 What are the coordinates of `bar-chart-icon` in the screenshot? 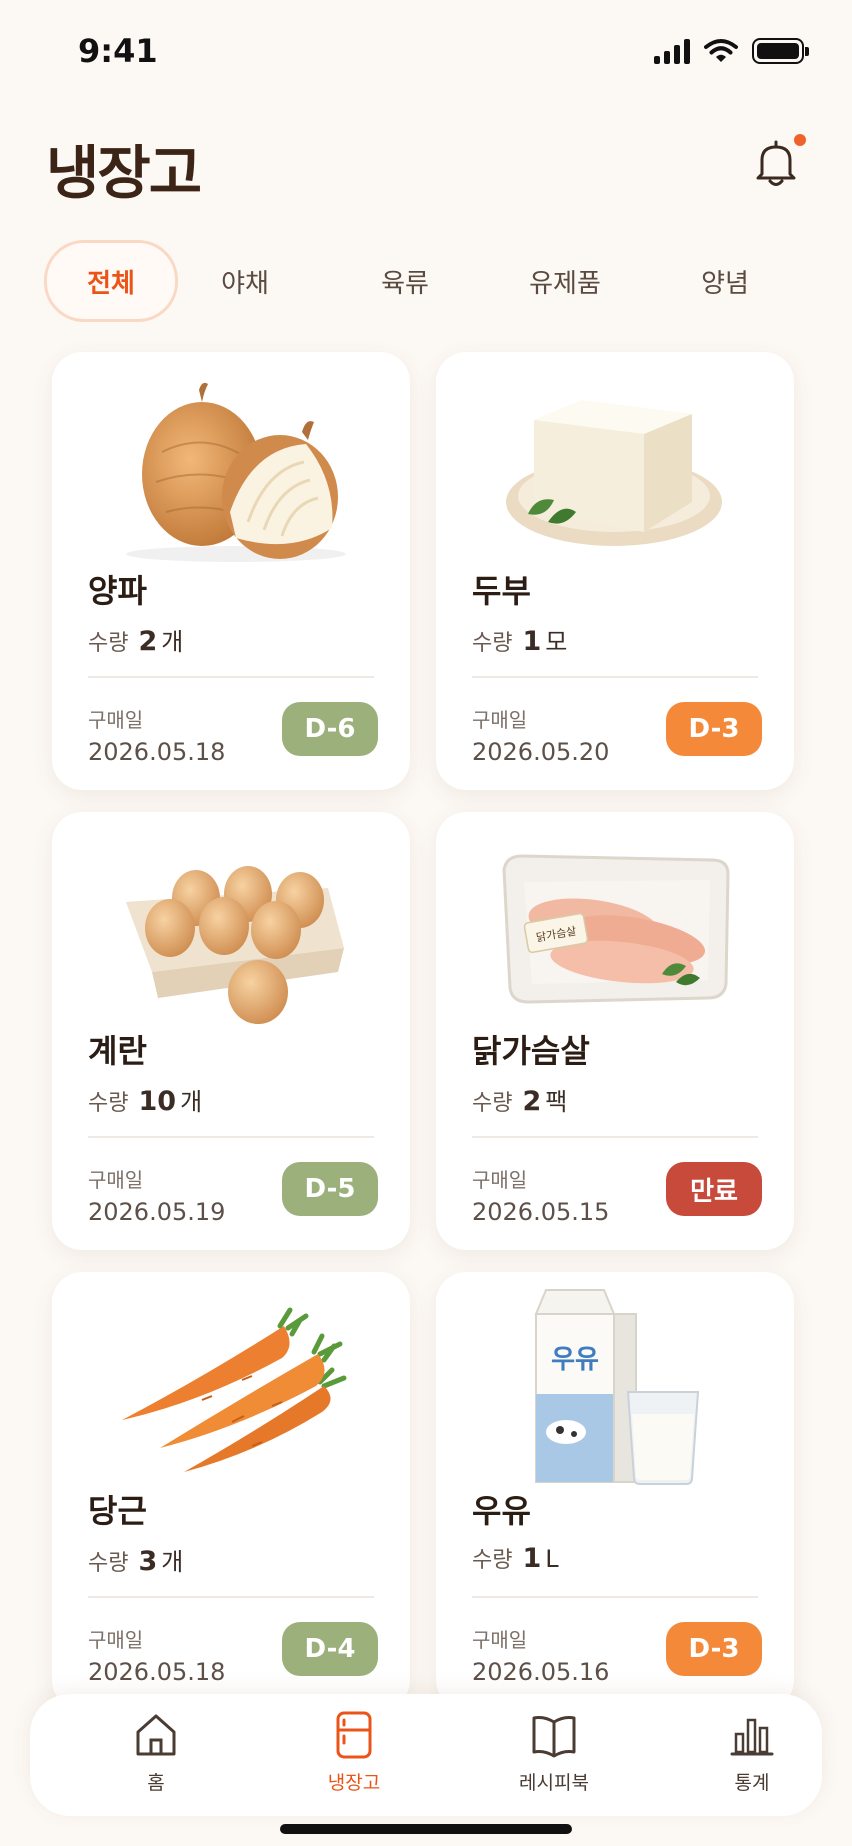 It's located at (752, 1737).